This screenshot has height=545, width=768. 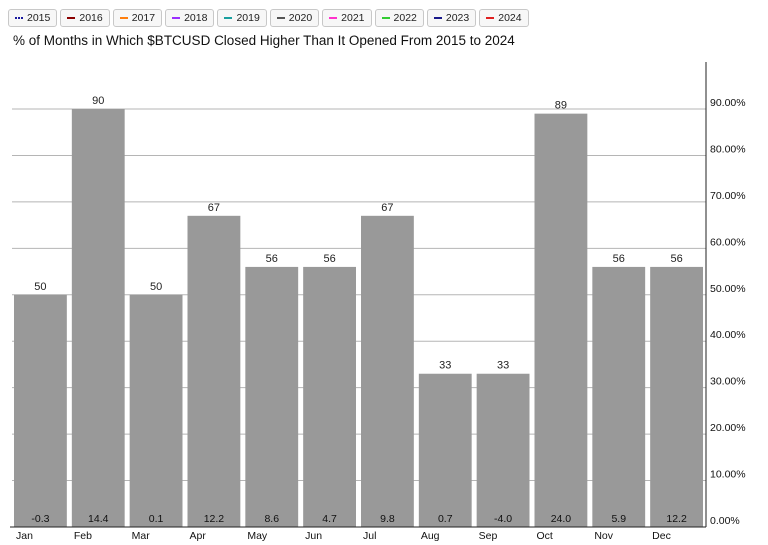 I want to click on bar-change-label: 8.6, so click(x=271, y=519).